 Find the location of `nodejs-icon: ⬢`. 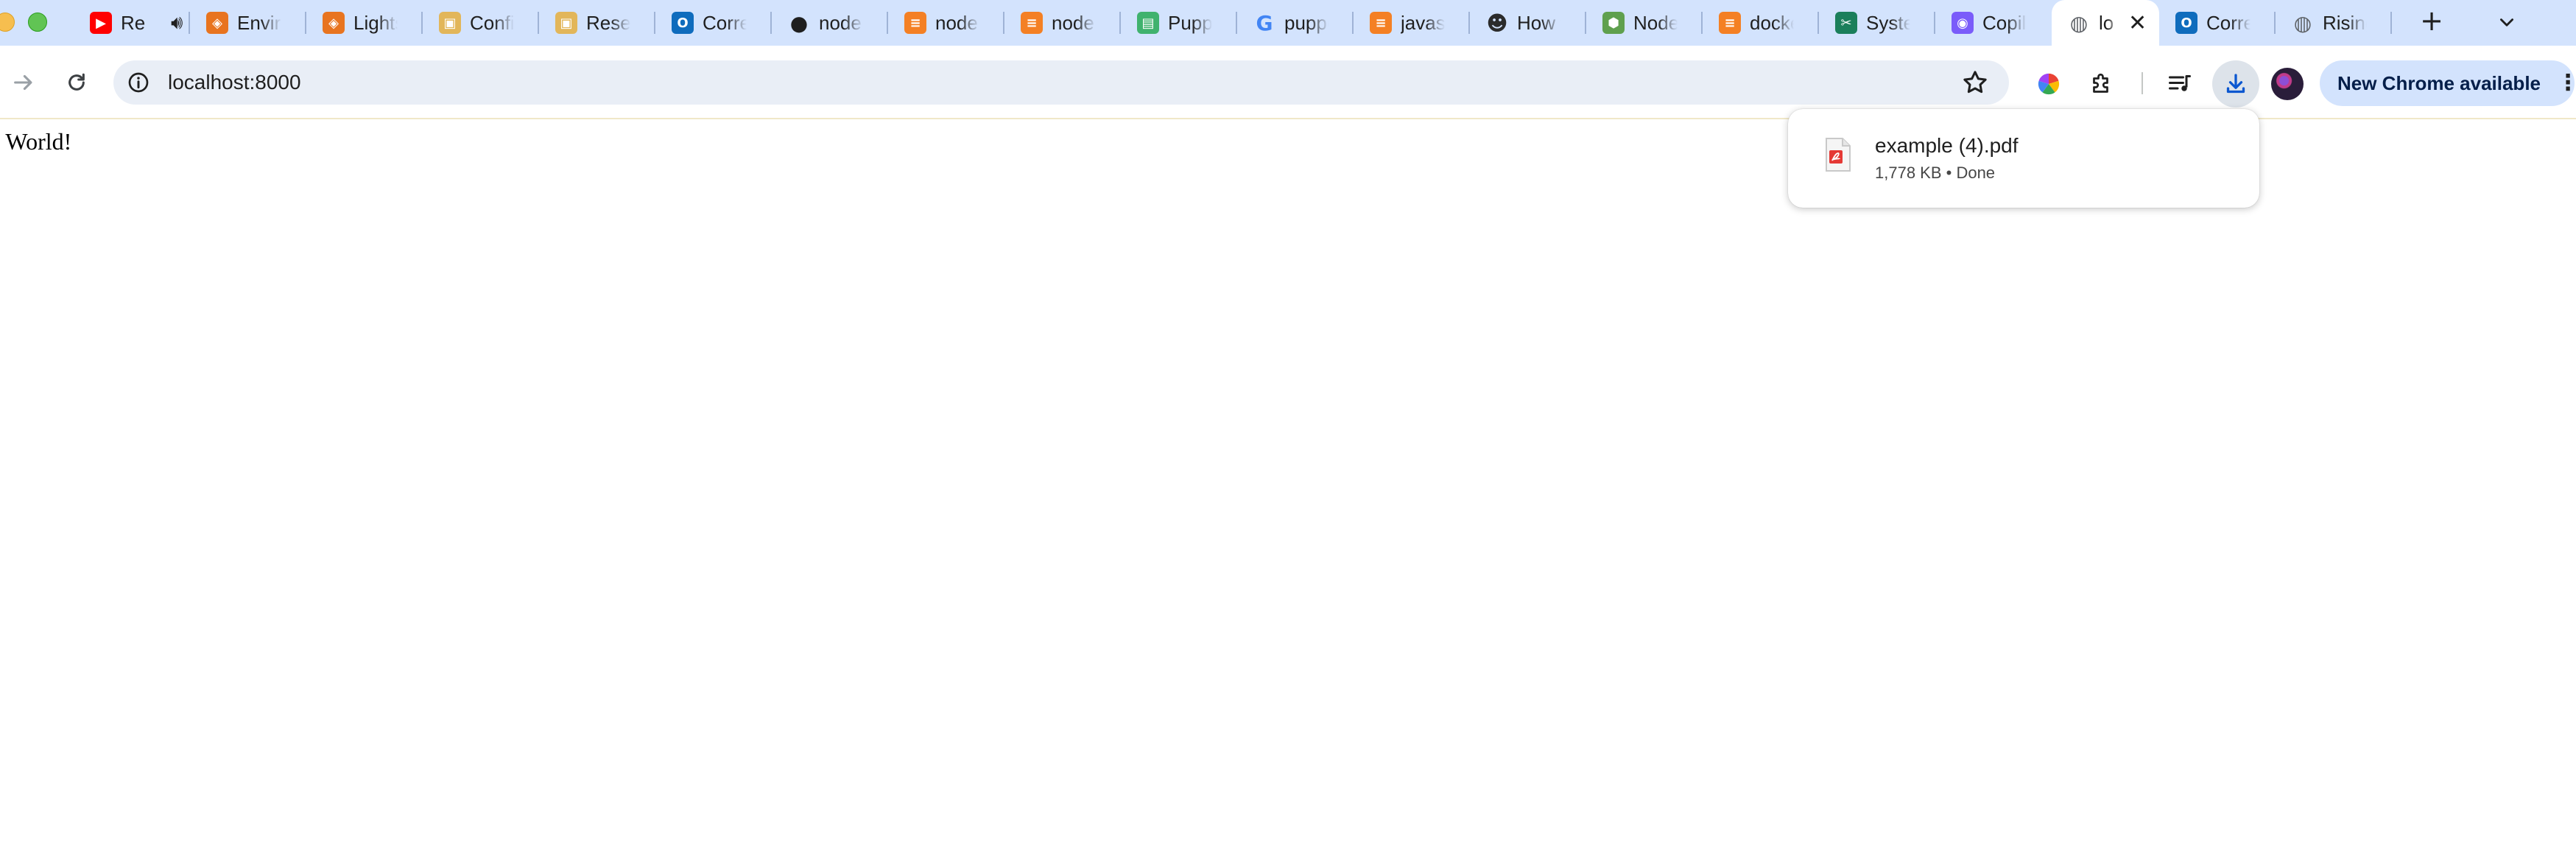

nodejs-icon: ⬢ is located at coordinates (1613, 23).